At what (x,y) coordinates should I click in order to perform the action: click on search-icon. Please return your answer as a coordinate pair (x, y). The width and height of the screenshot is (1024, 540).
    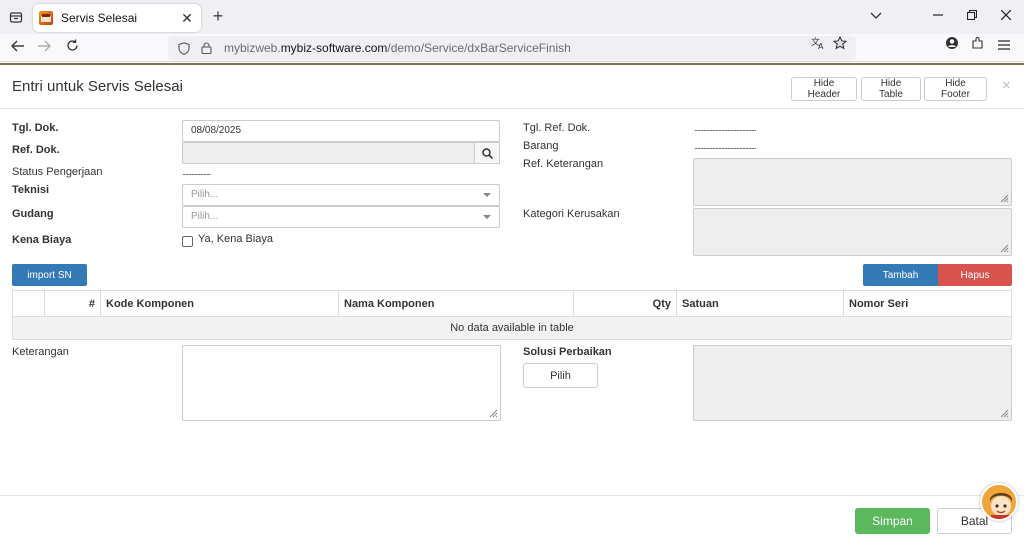
    Looking at the image, I should click on (487, 153).